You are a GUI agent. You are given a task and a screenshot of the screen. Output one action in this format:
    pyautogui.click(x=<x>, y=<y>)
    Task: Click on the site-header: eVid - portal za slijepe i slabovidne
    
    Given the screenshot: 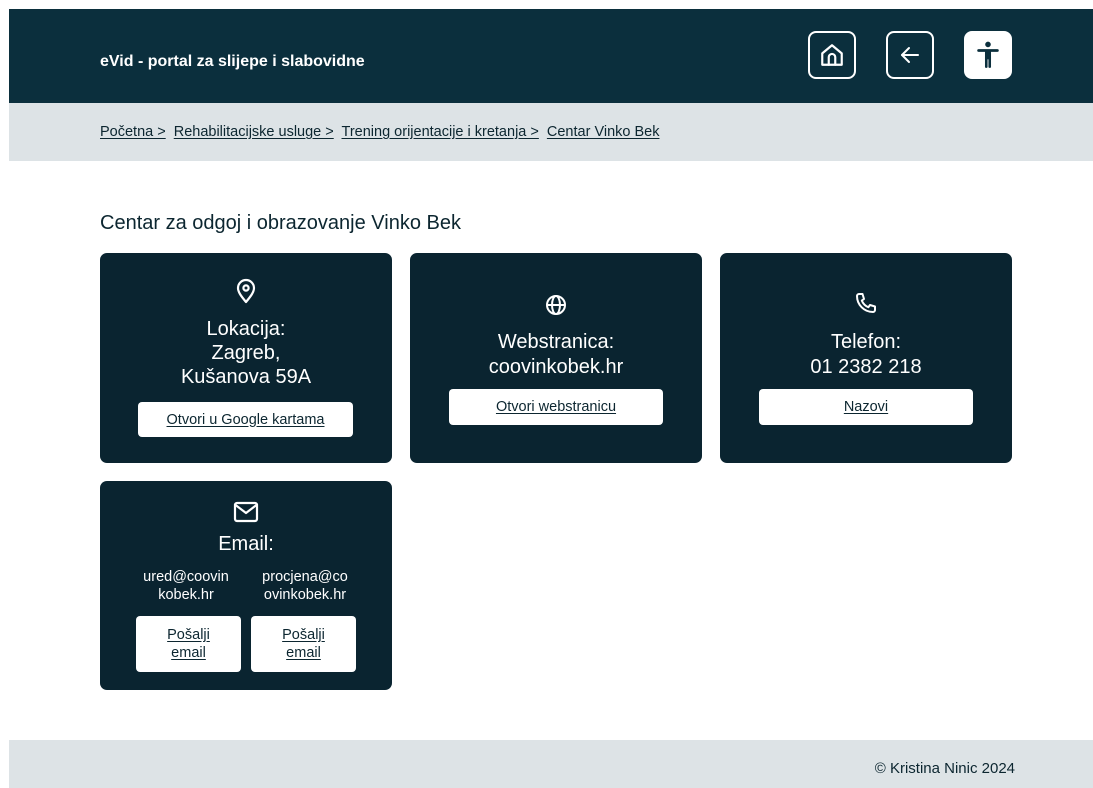 What is the action you would take?
    pyautogui.click(x=551, y=56)
    